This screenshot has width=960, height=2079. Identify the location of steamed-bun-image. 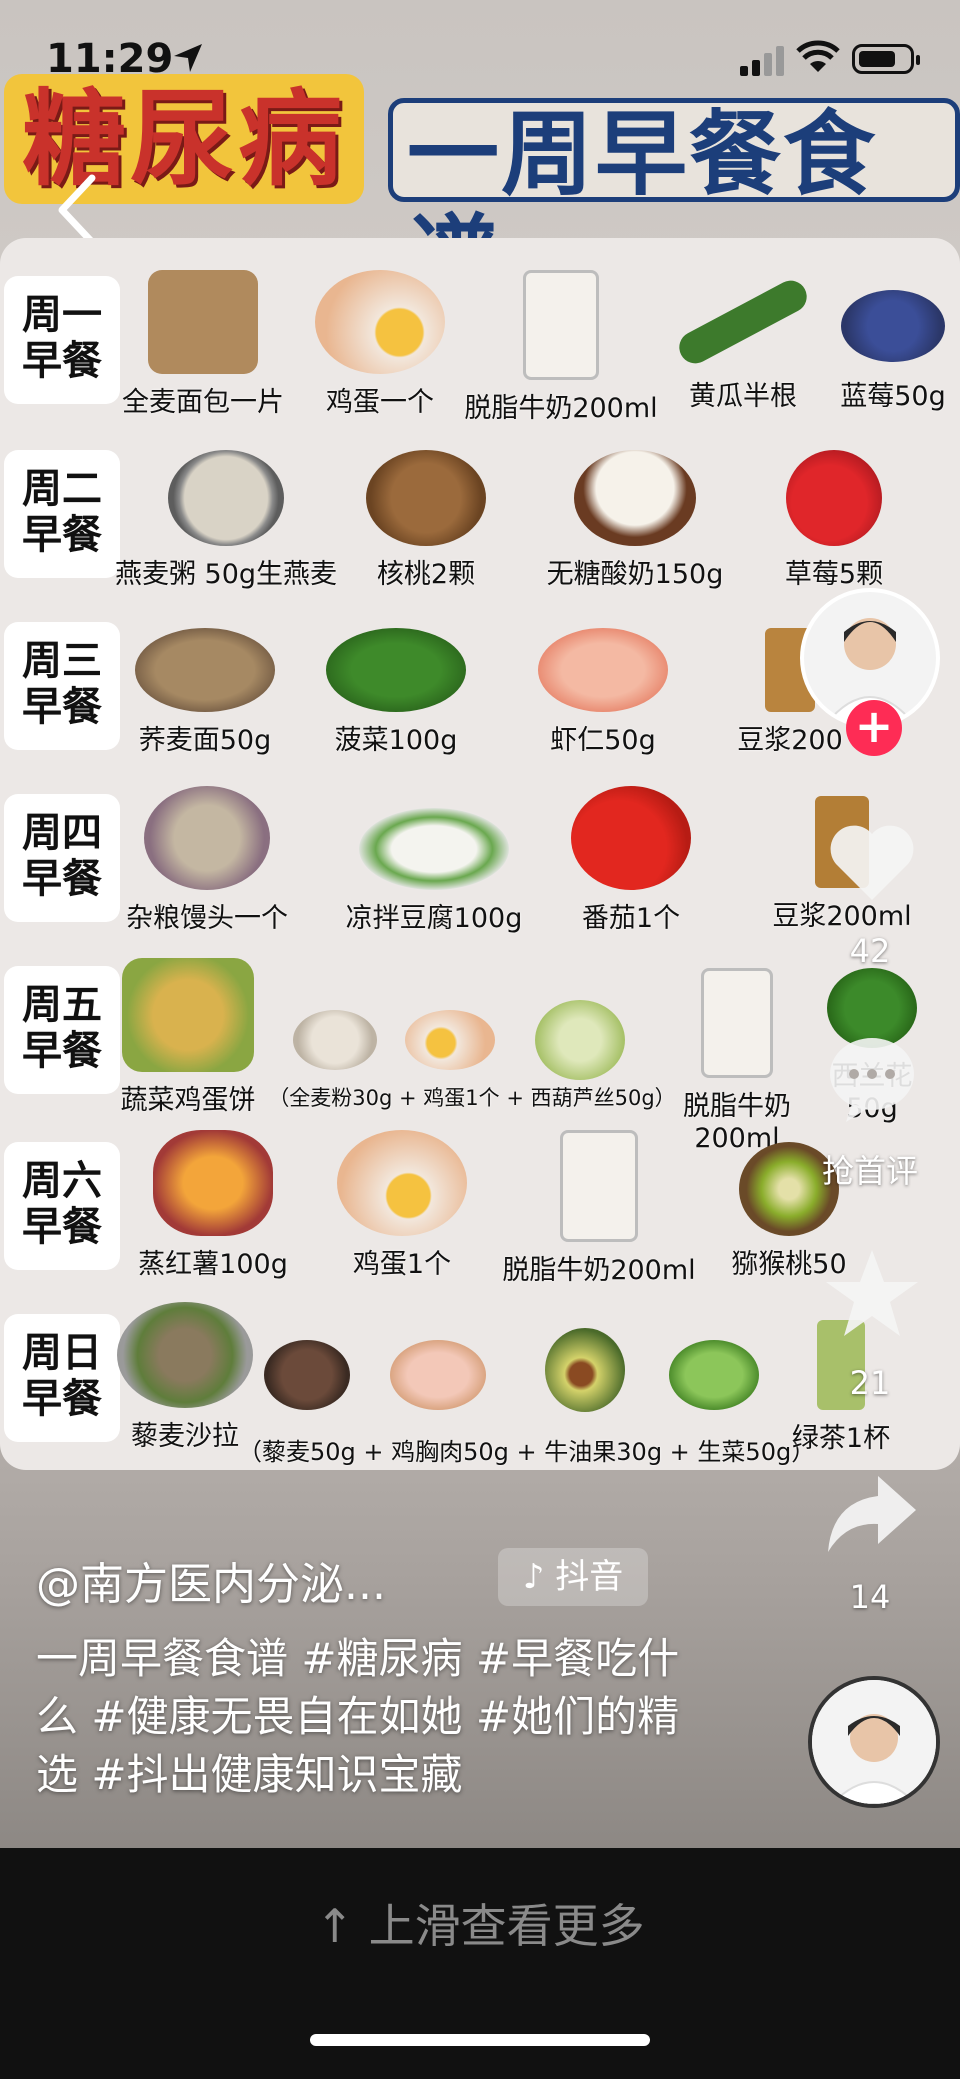
(207, 838).